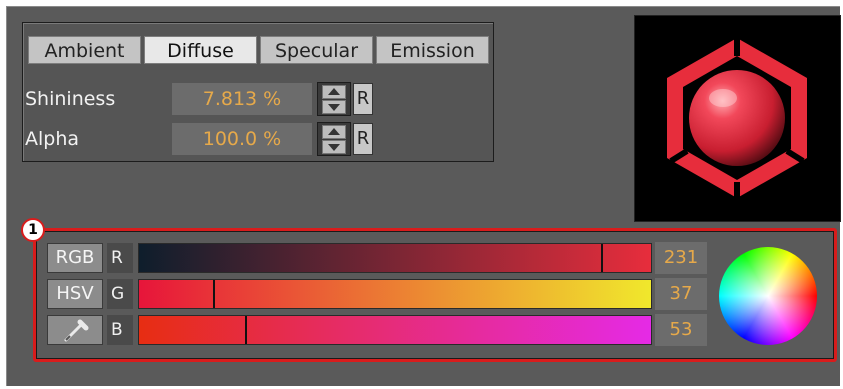 This screenshot has height=389, width=843. What do you see at coordinates (214, 294) in the screenshot?
I see `channel-g-handle` at bounding box center [214, 294].